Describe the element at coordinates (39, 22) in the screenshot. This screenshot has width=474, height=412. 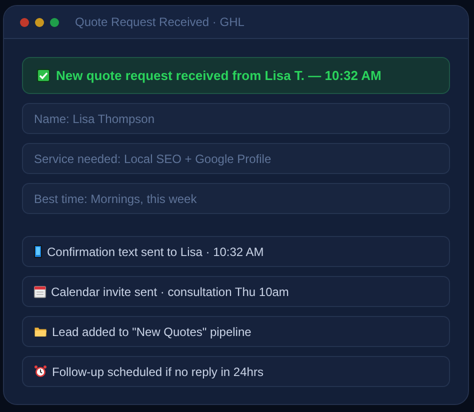
I see `minimize-button` at that location.